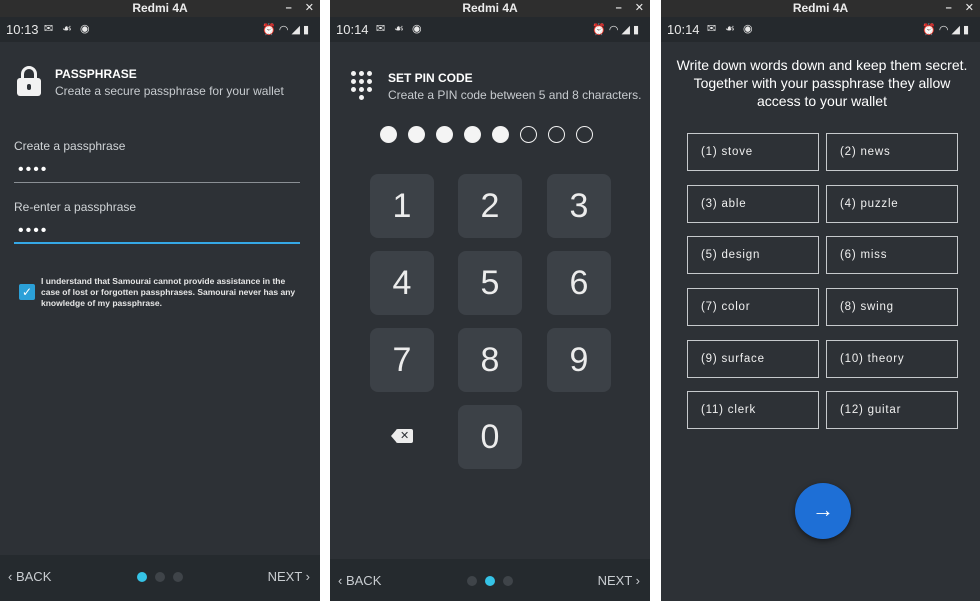 The width and height of the screenshot is (980, 601). Describe the element at coordinates (753, 359) in the screenshot. I see `seed-word: (9) surface` at that location.